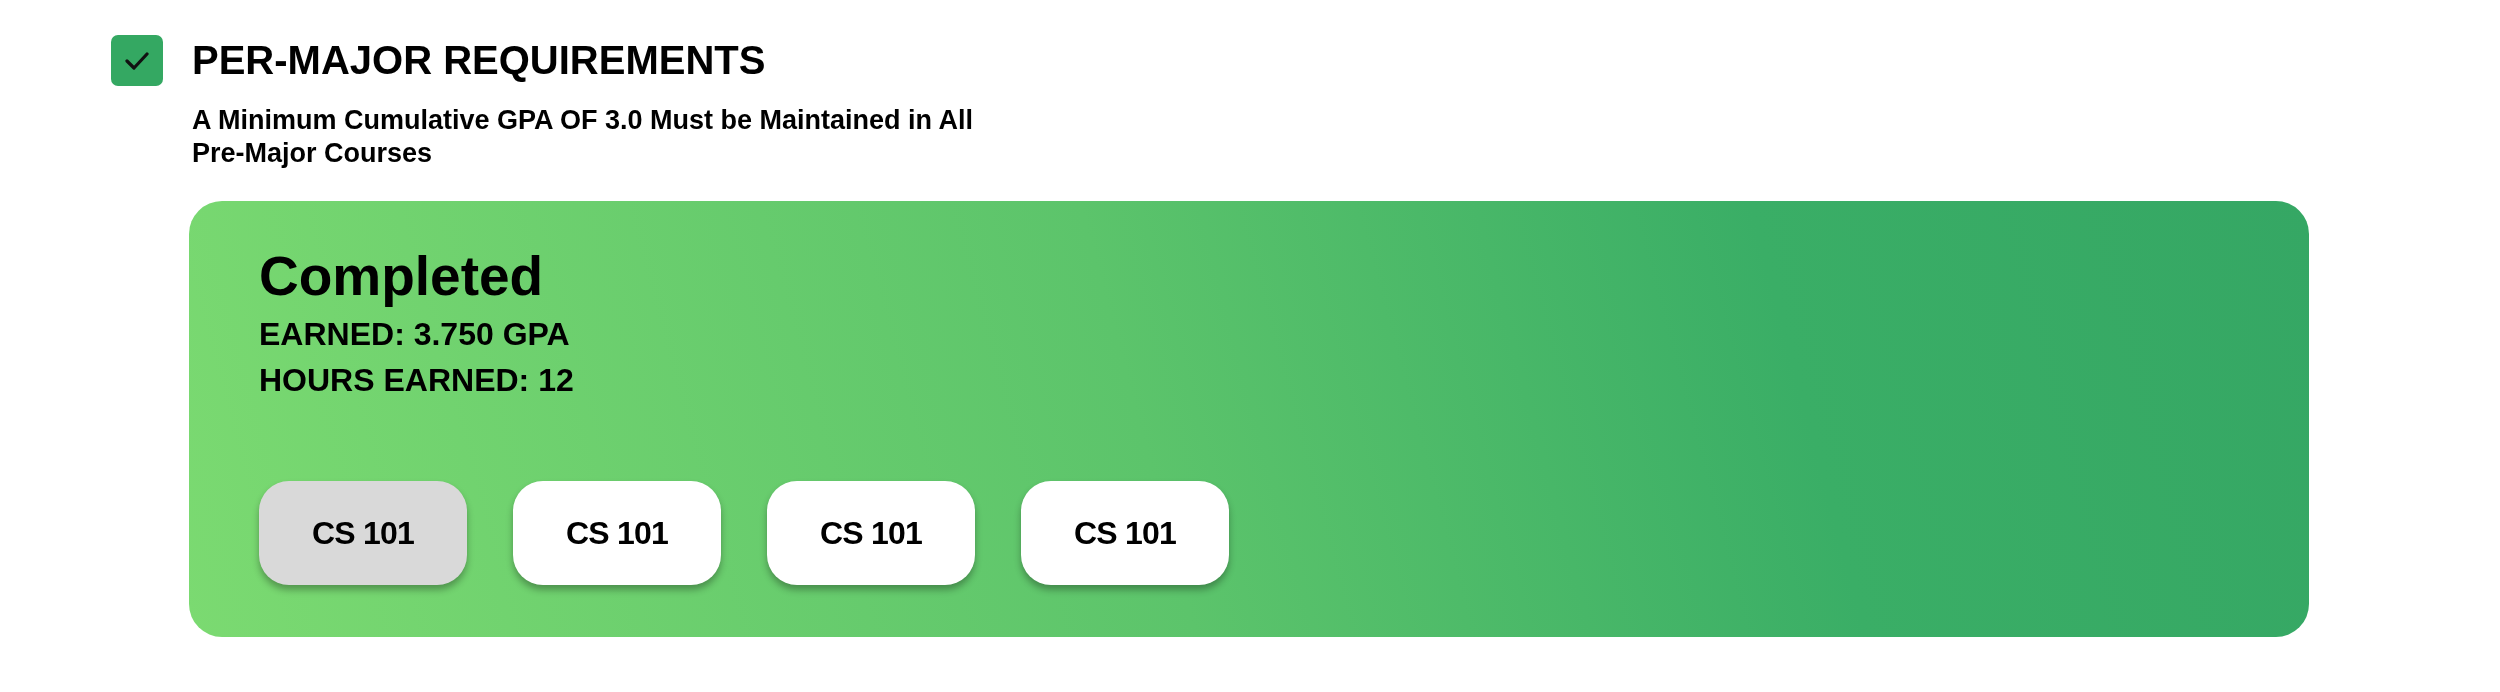 The height and width of the screenshot is (692, 2500). I want to click on section-title: PER-MAJOR REQUIREMENTS, so click(479, 60).